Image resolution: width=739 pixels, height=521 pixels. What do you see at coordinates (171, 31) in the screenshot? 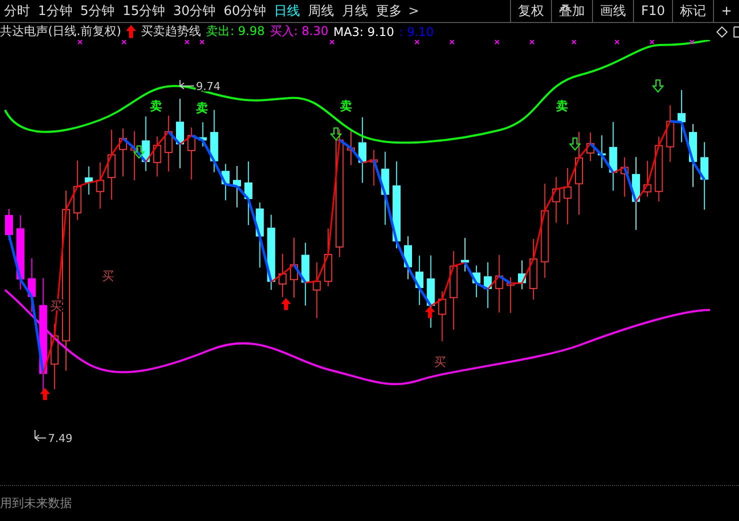
I see `indicator-name: 买卖趋势线` at bounding box center [171, 31].